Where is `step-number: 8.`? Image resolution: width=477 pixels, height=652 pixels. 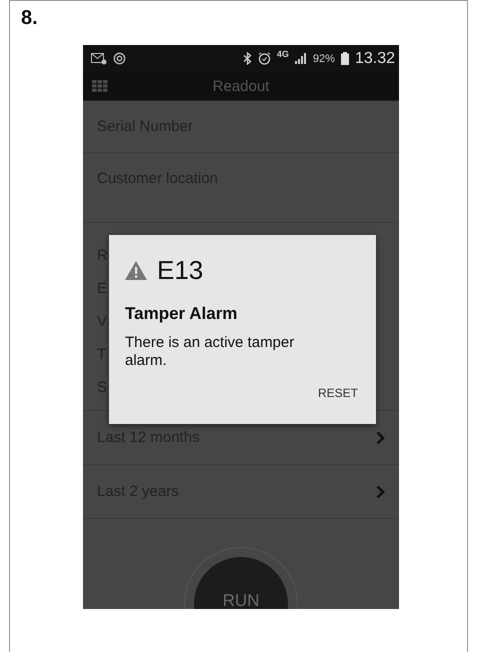
step-number: 8. is located at coordinates (30, 19).